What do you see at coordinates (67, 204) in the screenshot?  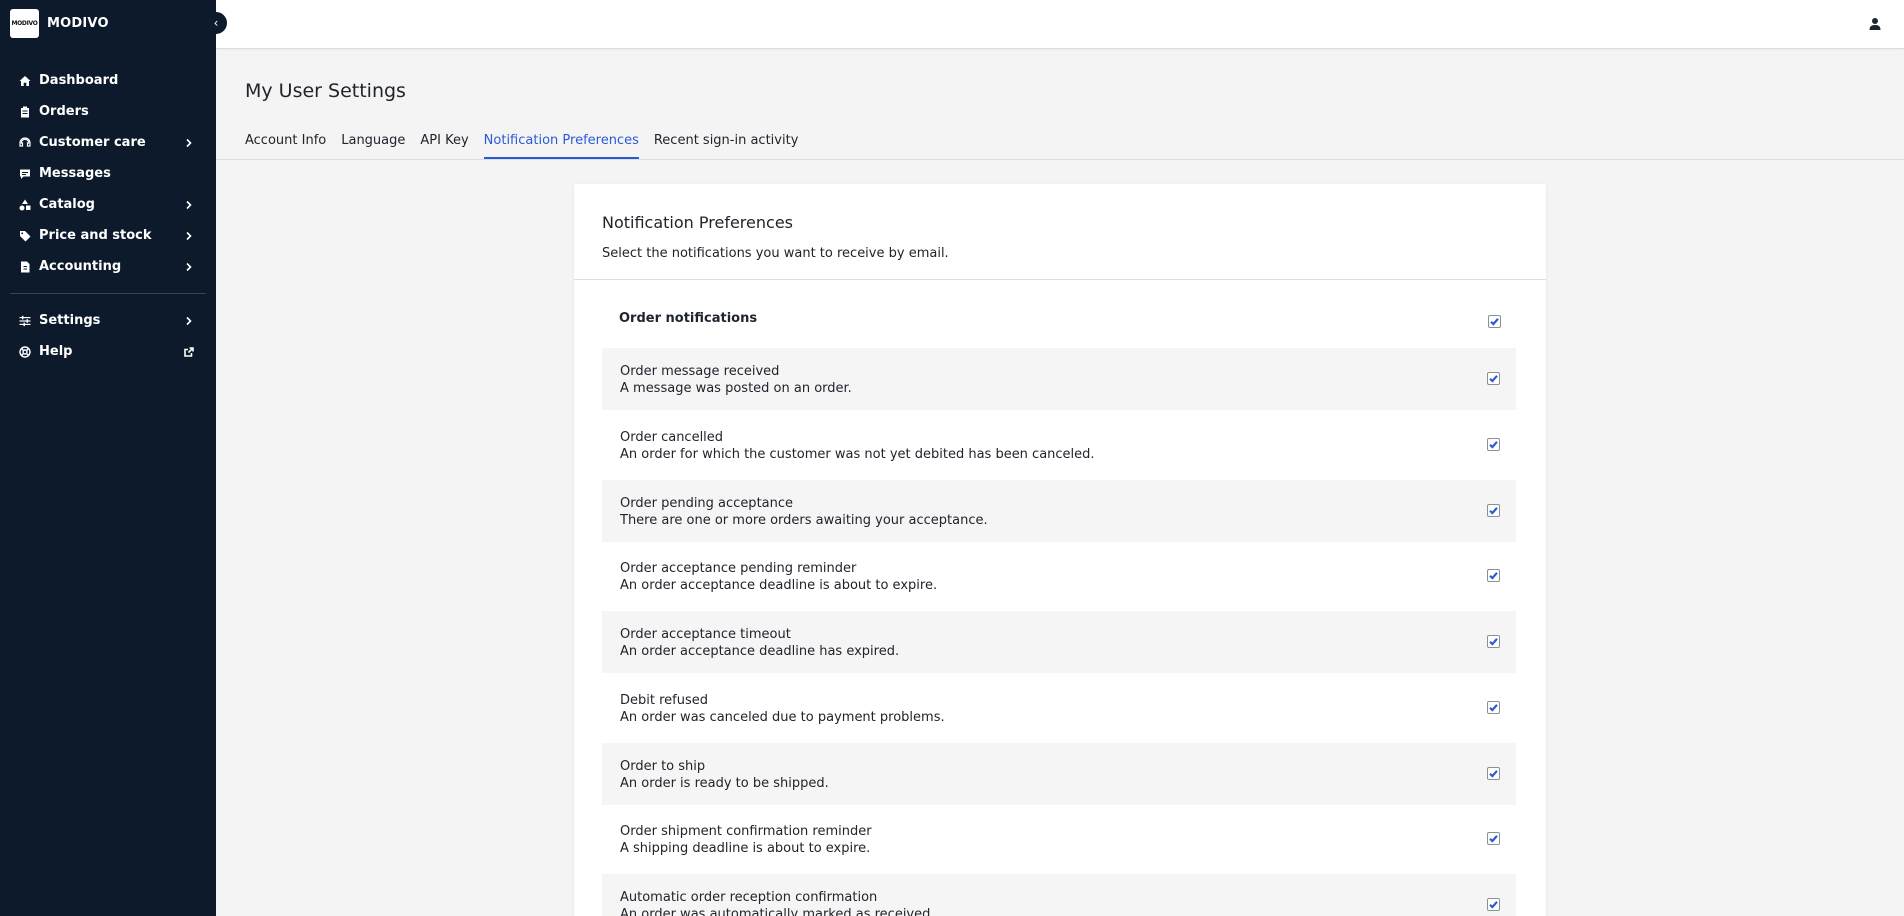 I see `sidebar-item-label: Catalog` at bounding box center [67, 204].